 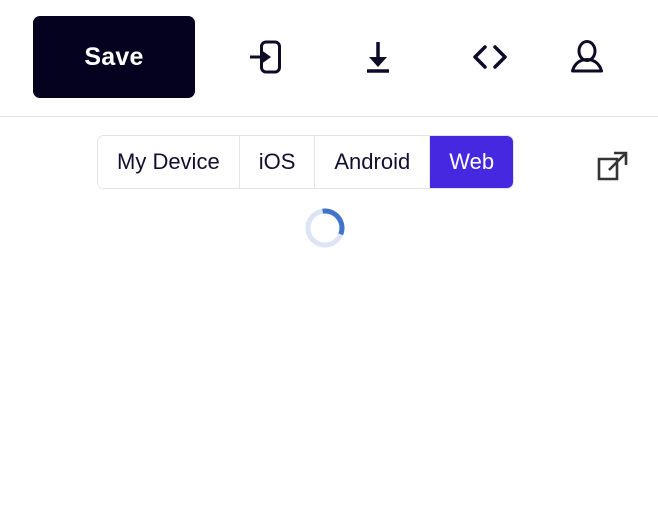 I want to click on platform-segmented-control: My Device iOS Android Web, so click(x=306, y=162).